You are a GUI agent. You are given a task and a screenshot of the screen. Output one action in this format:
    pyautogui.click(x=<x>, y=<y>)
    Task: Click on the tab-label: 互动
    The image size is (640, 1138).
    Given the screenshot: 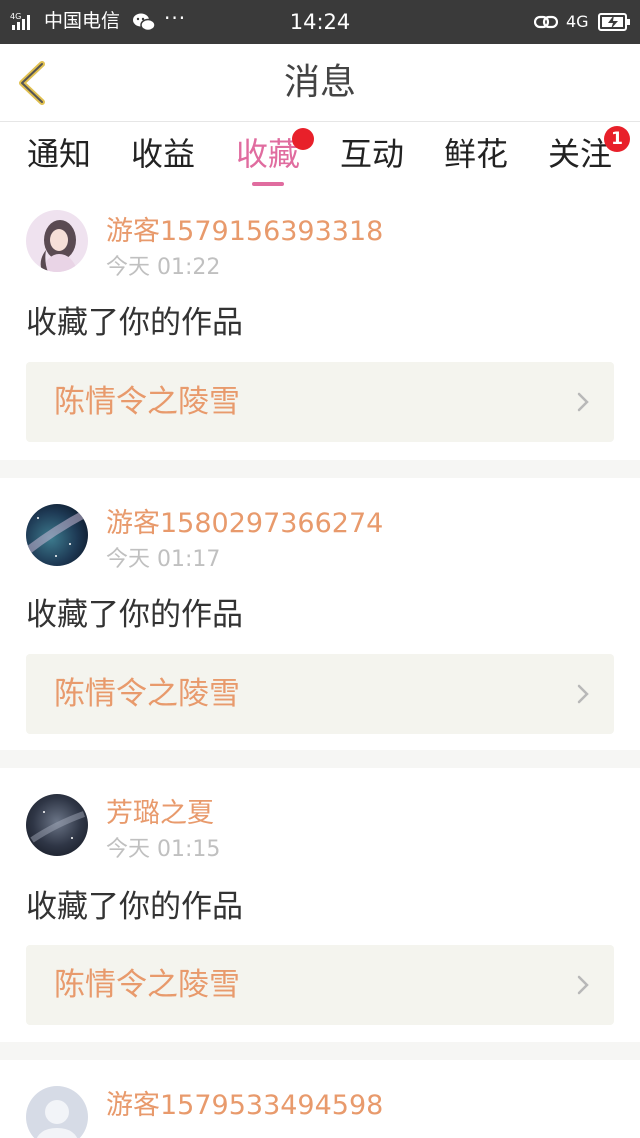 What is the action you would take?
    pyautogui.click(x=371, y=154)
    